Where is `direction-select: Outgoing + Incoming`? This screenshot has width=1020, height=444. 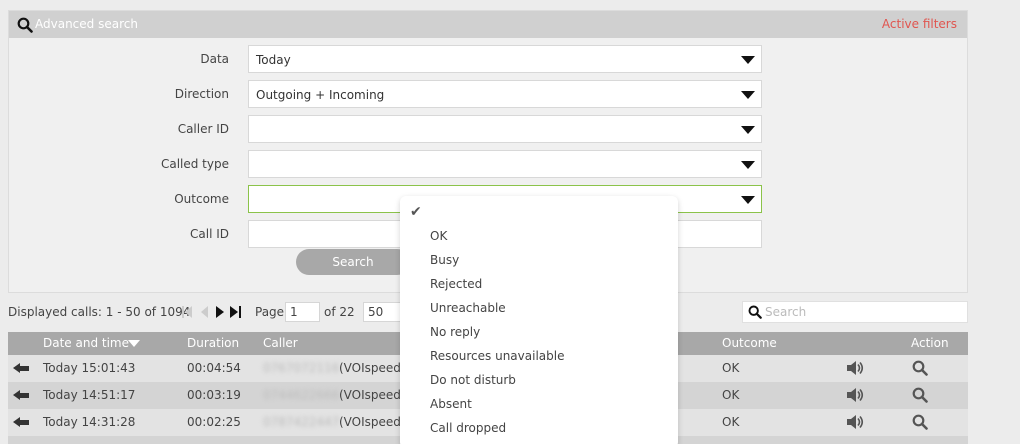 direction-select: Outgoing + Incoming is located at coordinates (505, 94).